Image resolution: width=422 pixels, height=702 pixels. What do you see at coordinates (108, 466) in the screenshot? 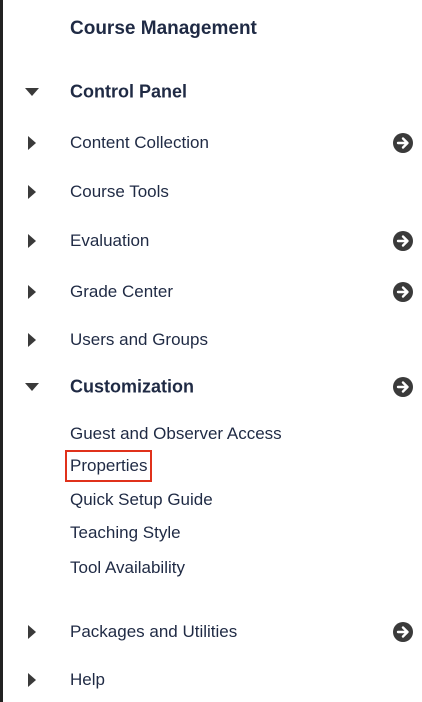
I see `subitem-properties: Properties` at bounding box center [108, 466].